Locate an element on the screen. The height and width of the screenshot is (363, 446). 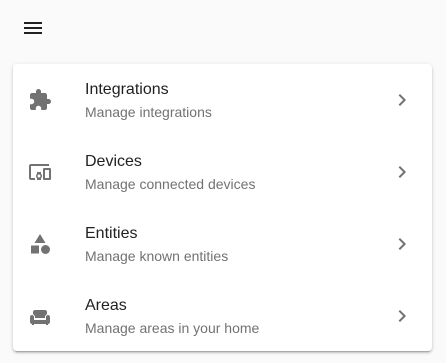
row-title: Entities is located at coordinates (111, 233).